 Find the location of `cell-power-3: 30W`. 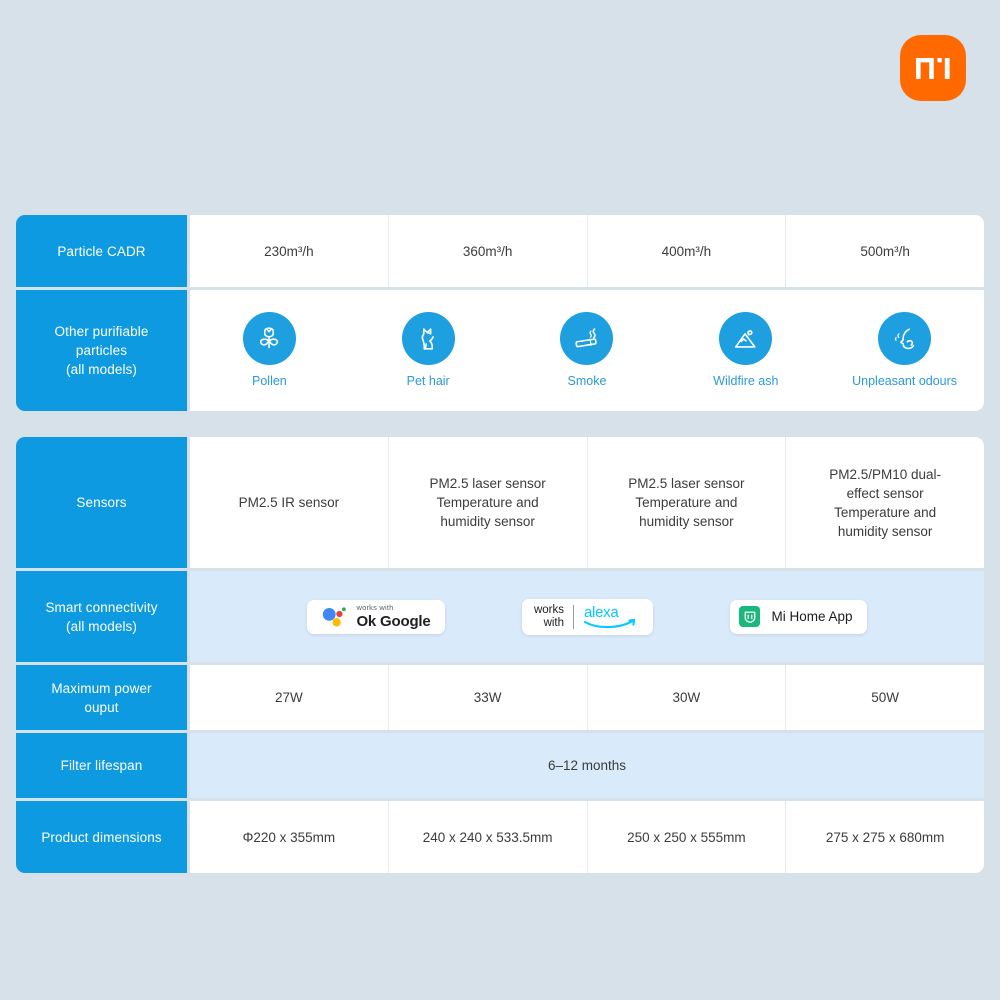

cell-power-3: 30W is located at coordinates (687, 697).